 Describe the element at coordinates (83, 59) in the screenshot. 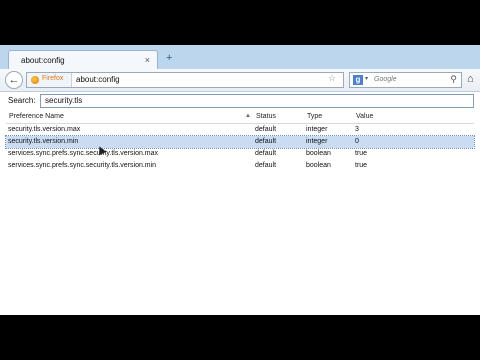

I see `tab-about-config: about:config ×` at that location.